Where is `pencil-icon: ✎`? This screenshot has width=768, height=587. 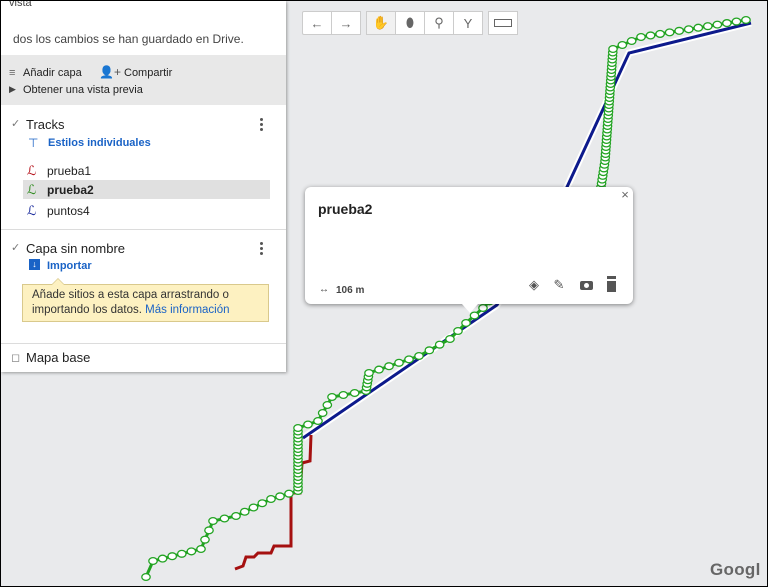 pencil-icon: ✎ is located at coordinates (559, 285).